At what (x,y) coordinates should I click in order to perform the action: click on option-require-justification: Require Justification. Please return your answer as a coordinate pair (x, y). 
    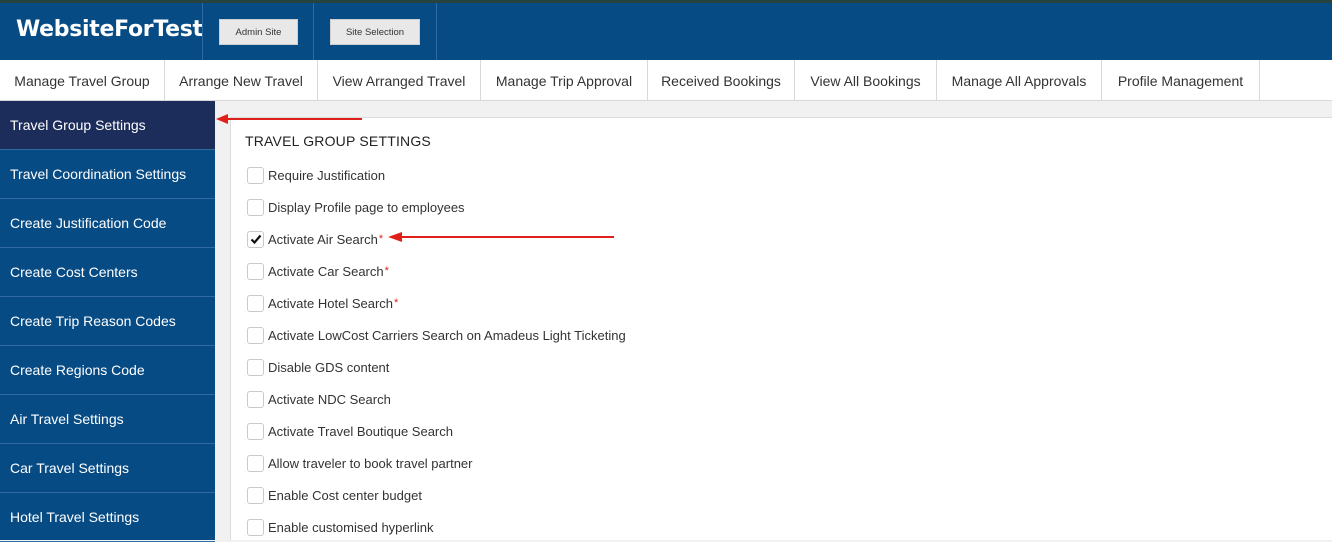
    Looking at the image, I should click on (316, 175).